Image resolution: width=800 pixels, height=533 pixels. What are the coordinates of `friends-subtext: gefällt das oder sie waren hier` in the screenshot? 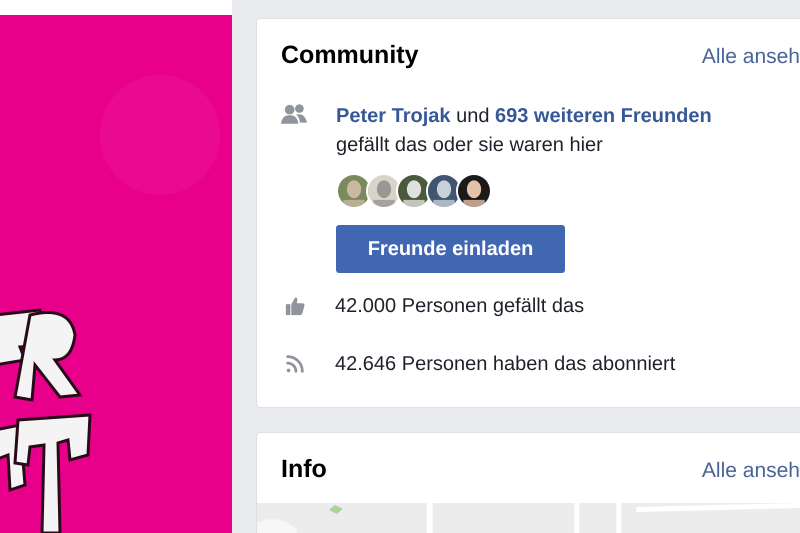 It's located at (470, 145).